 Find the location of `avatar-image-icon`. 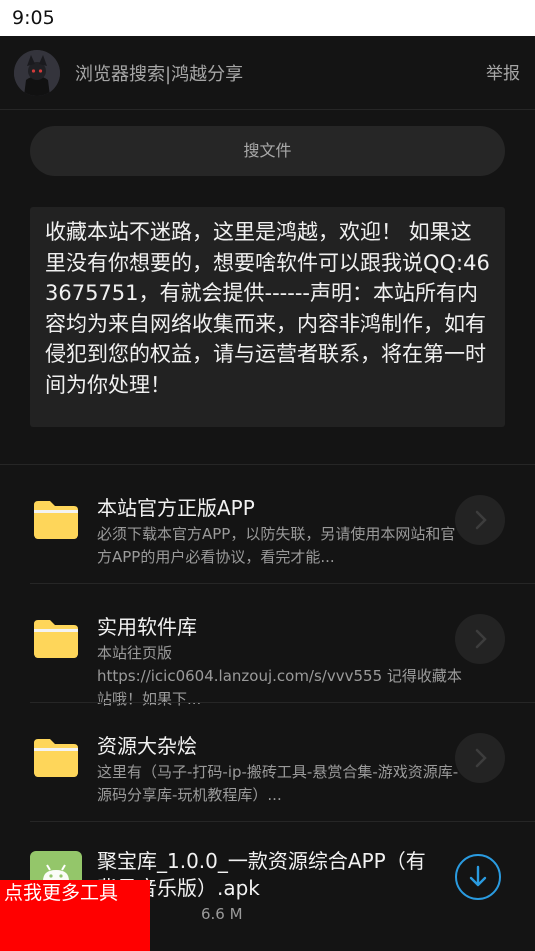

avatar-image-icon is located at coordinates (37, 73).